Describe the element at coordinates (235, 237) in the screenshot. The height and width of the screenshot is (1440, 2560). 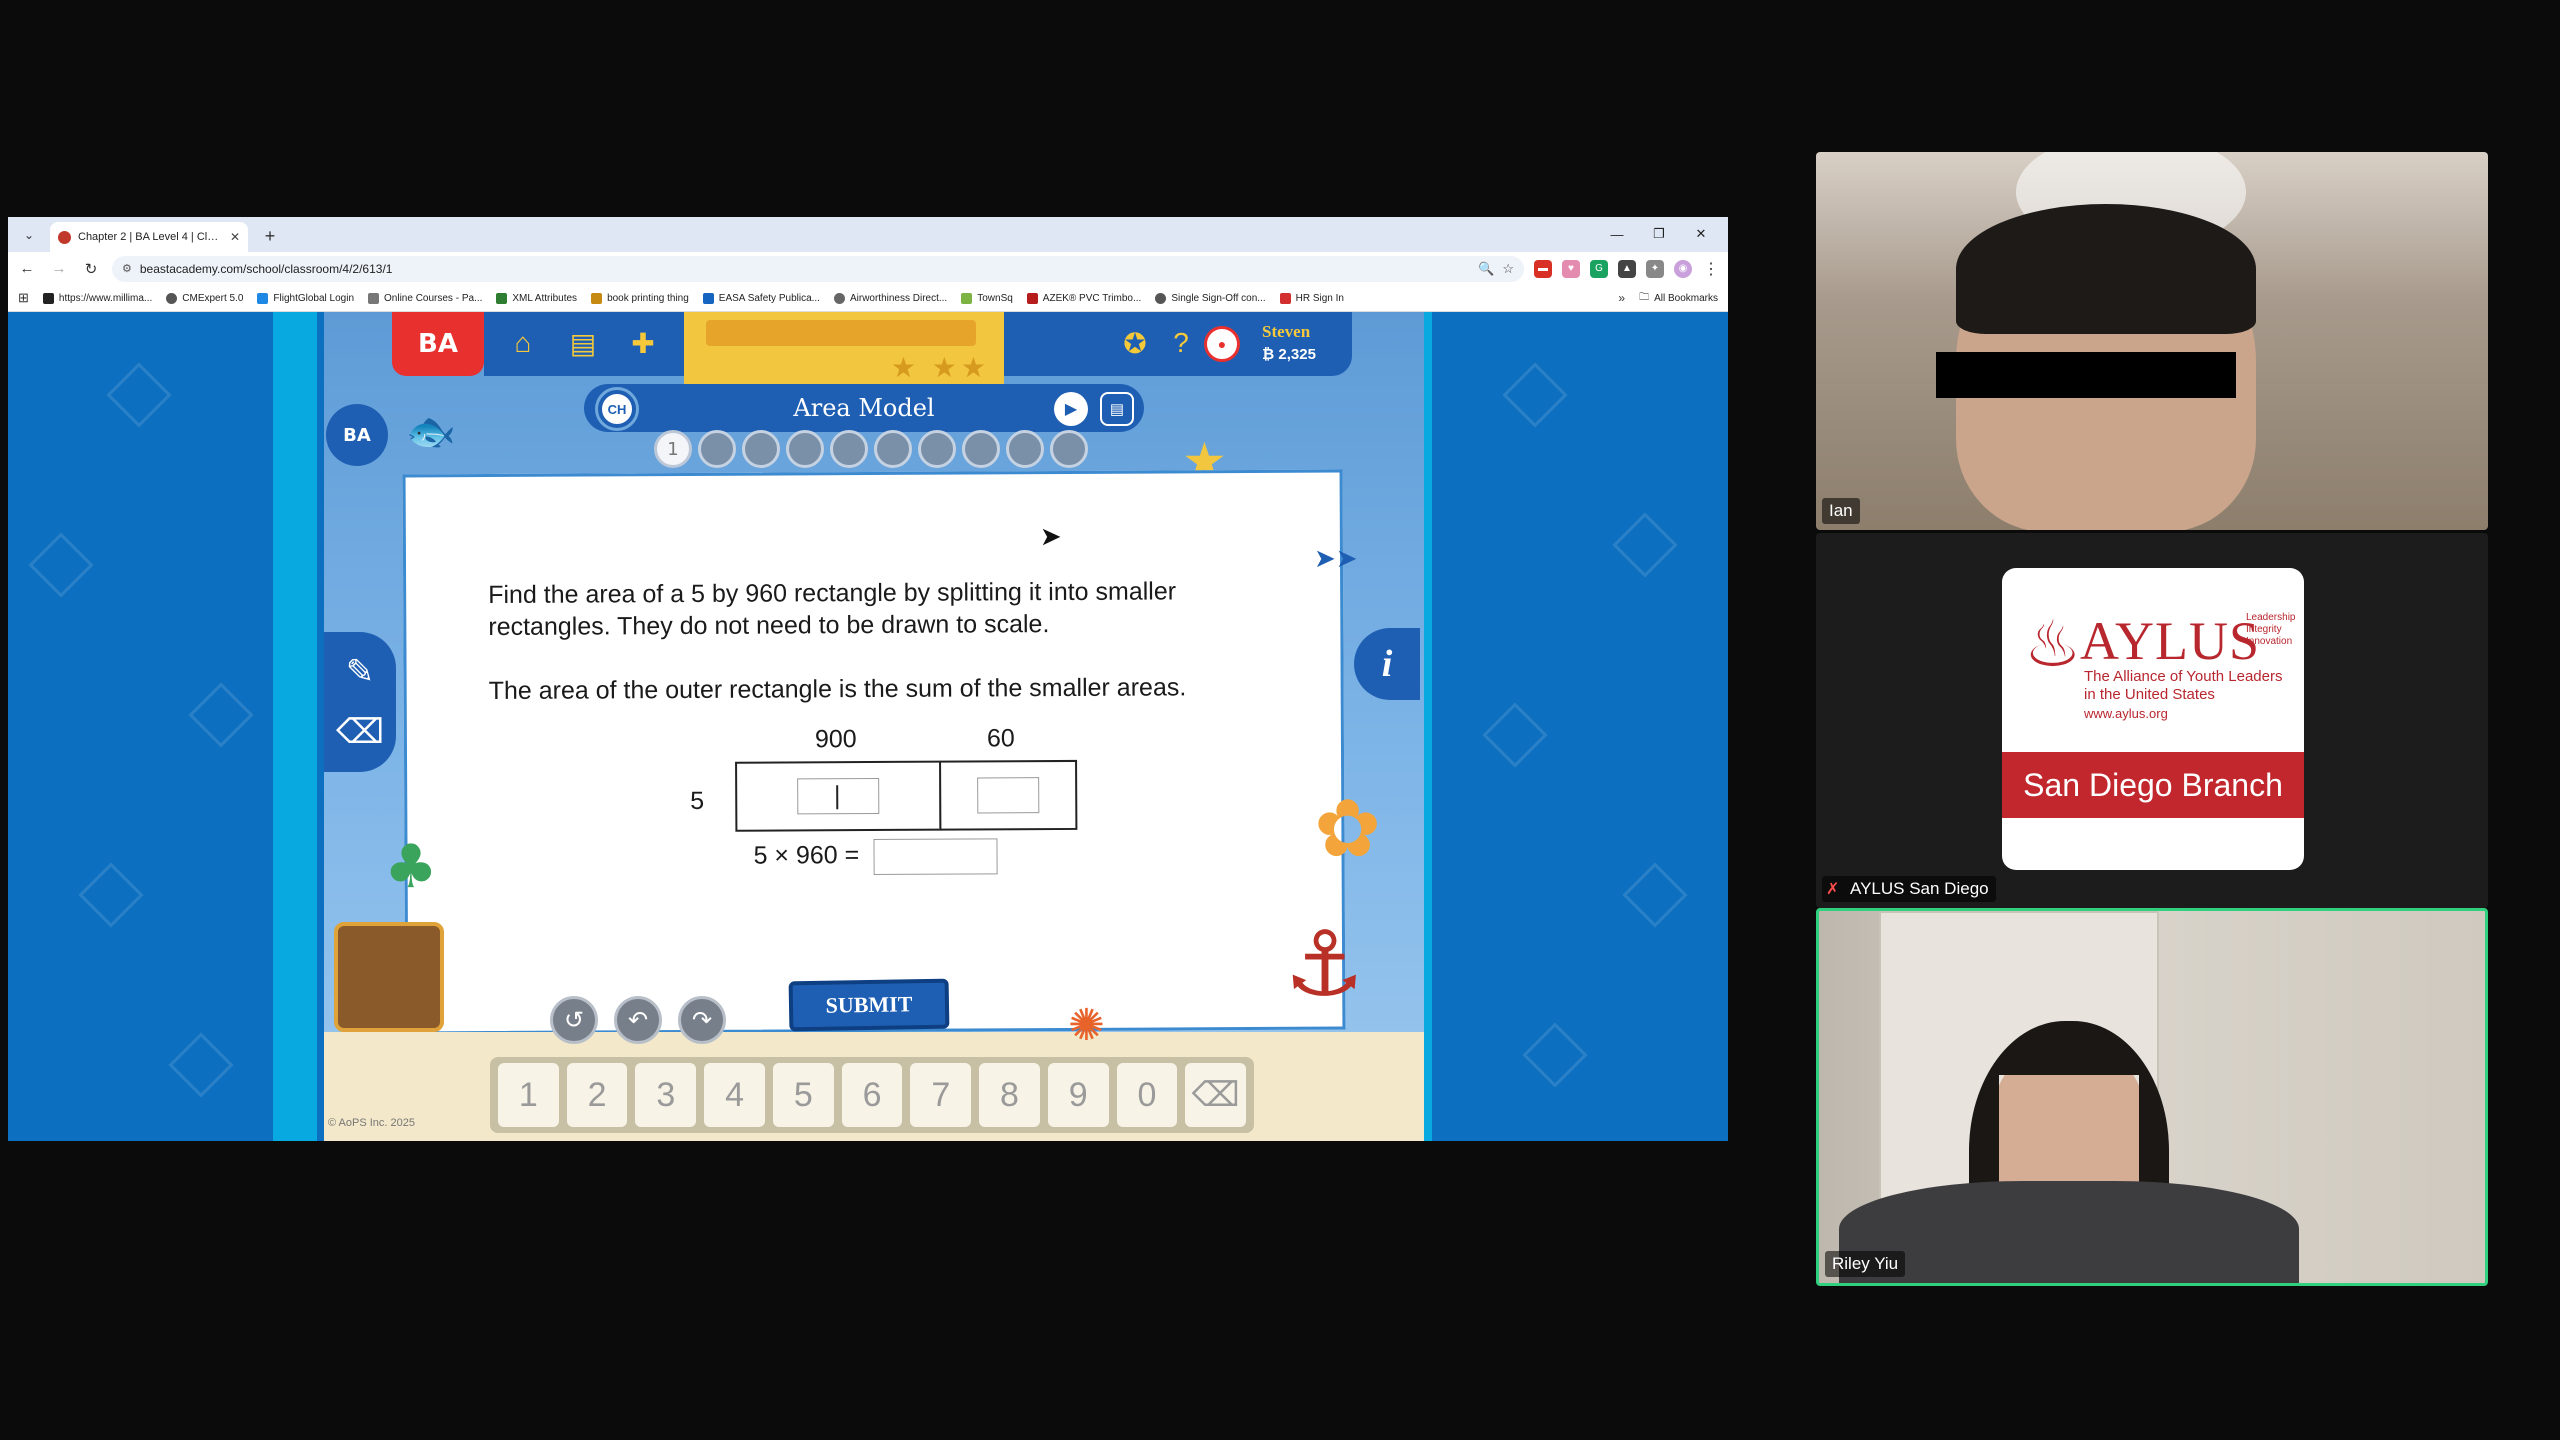
I see `close-tab-icon: ✕` at that location.